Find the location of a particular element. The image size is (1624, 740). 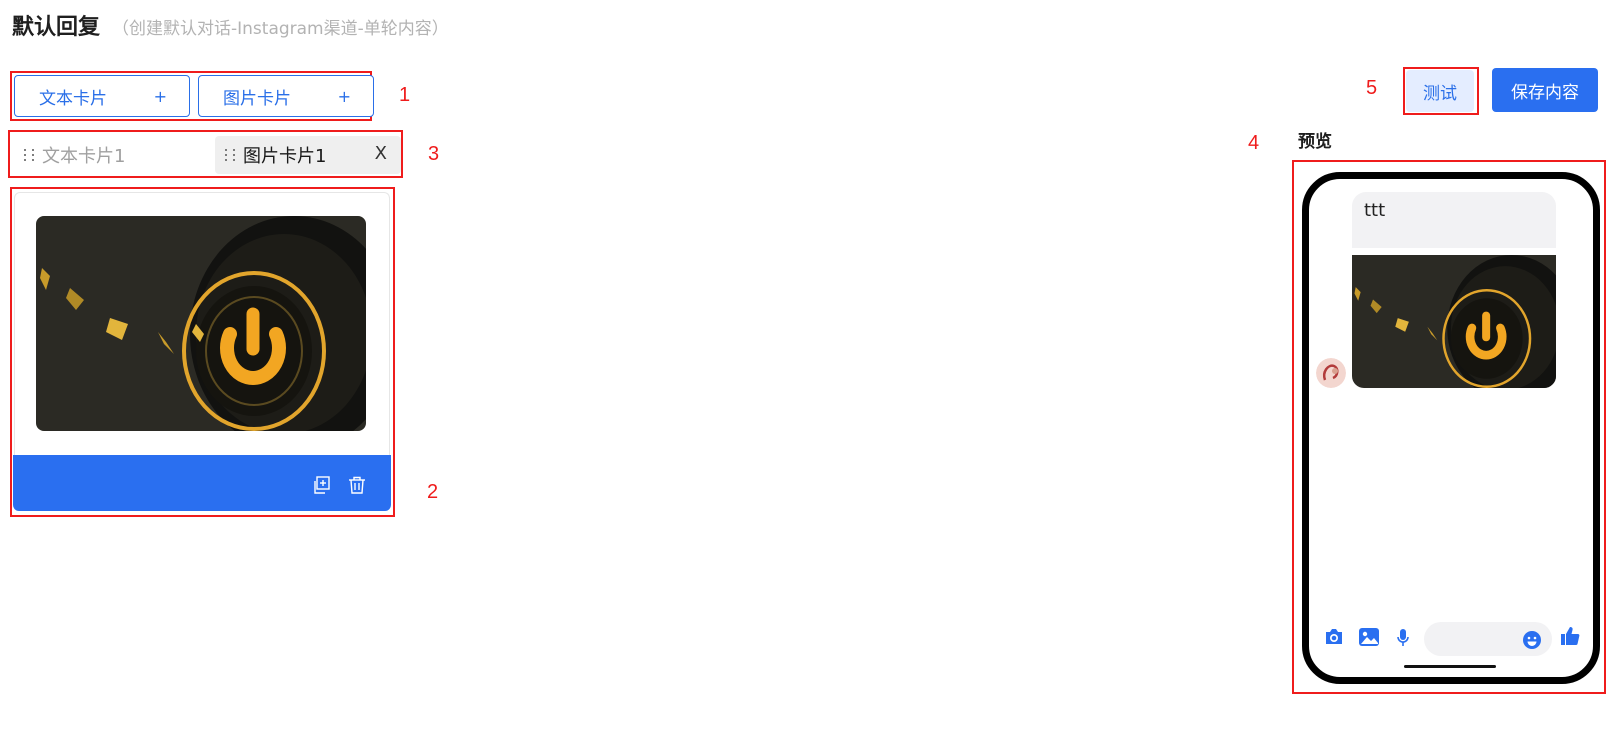

card-image-upload is located at coordinates (201, 323).